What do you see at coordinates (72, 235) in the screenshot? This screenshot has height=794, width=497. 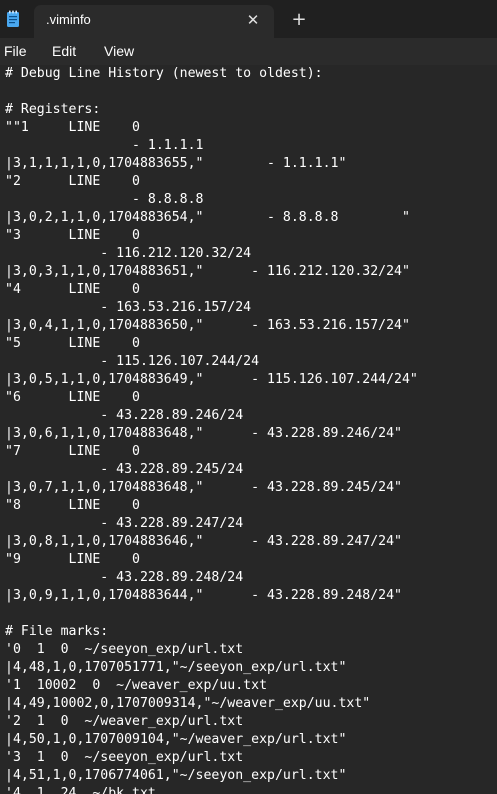 I see `editor-line: "3 LINE 0` at bounding box center [72, 235].